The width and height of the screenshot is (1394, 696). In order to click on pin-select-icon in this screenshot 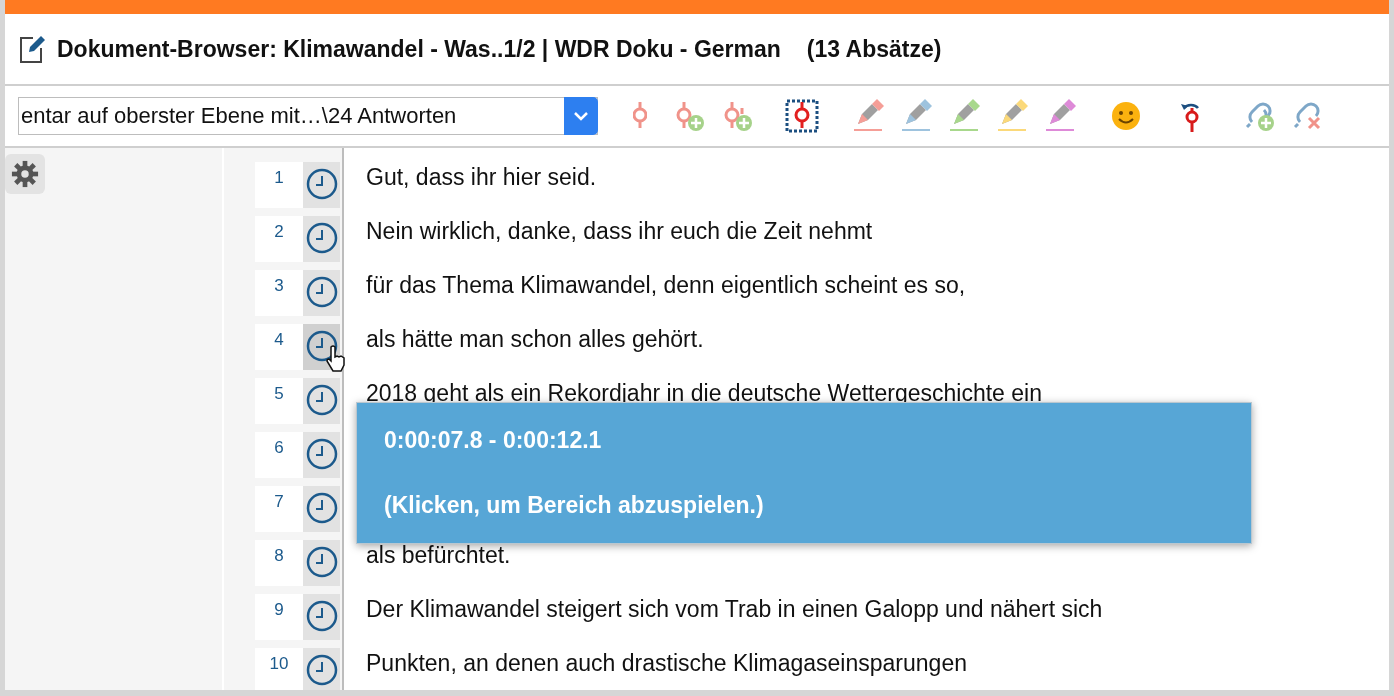, I will do `click(802, 116)`.